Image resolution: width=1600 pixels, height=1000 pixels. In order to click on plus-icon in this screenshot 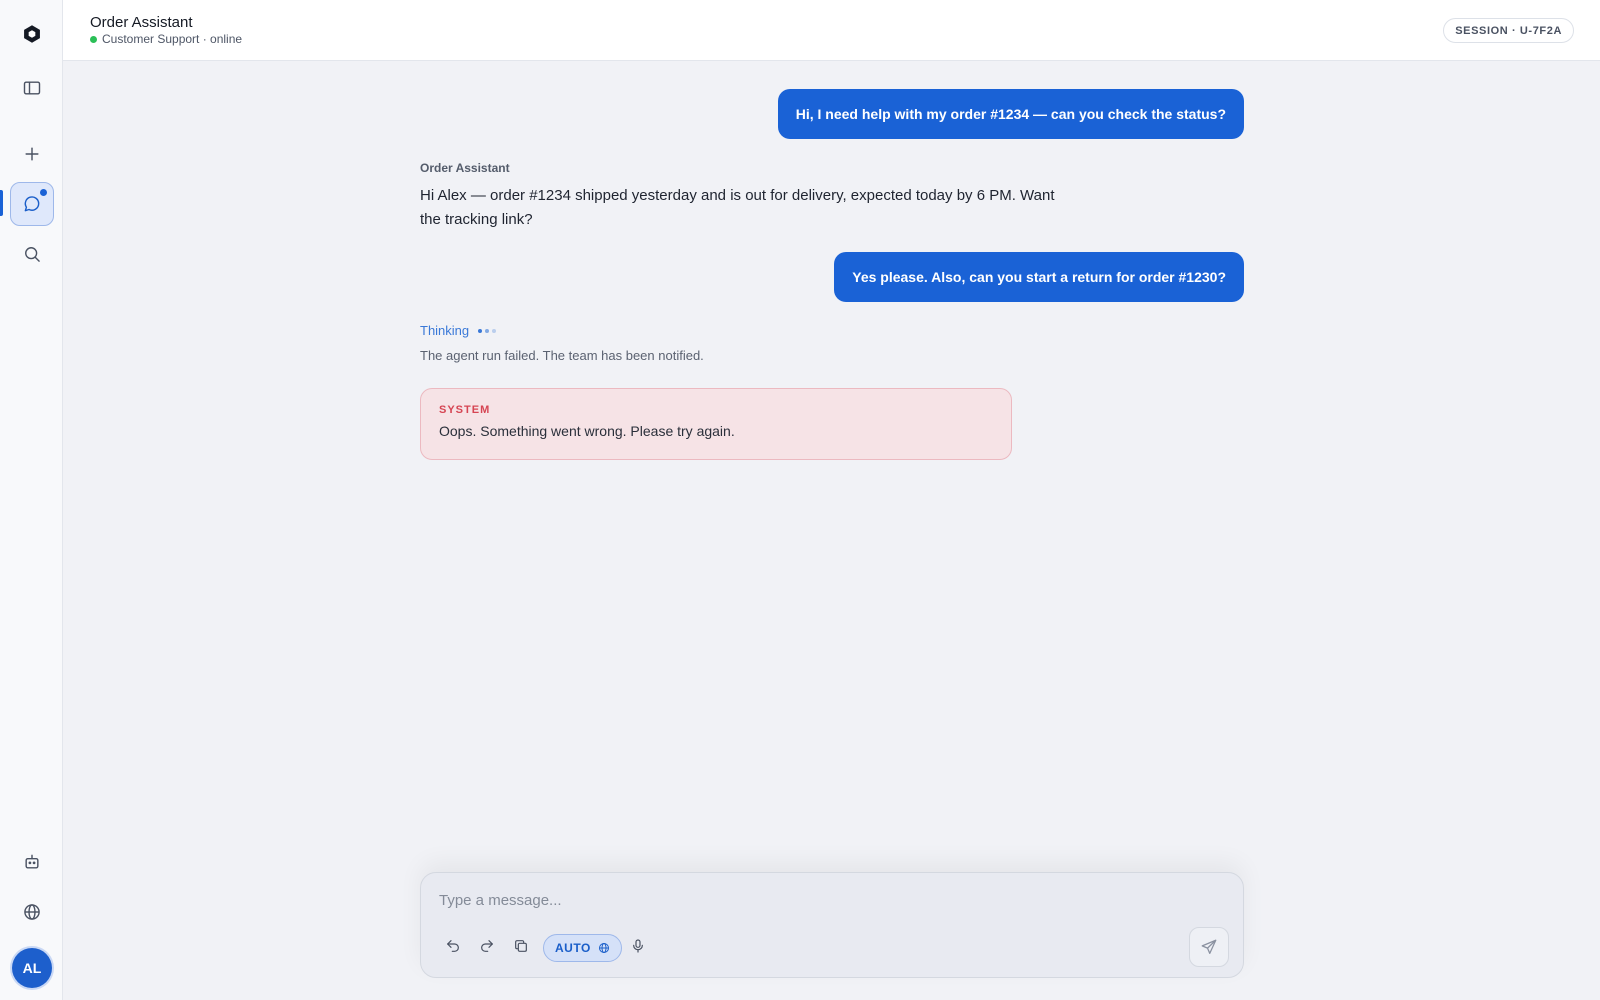, I will do `click(32, 154)`.